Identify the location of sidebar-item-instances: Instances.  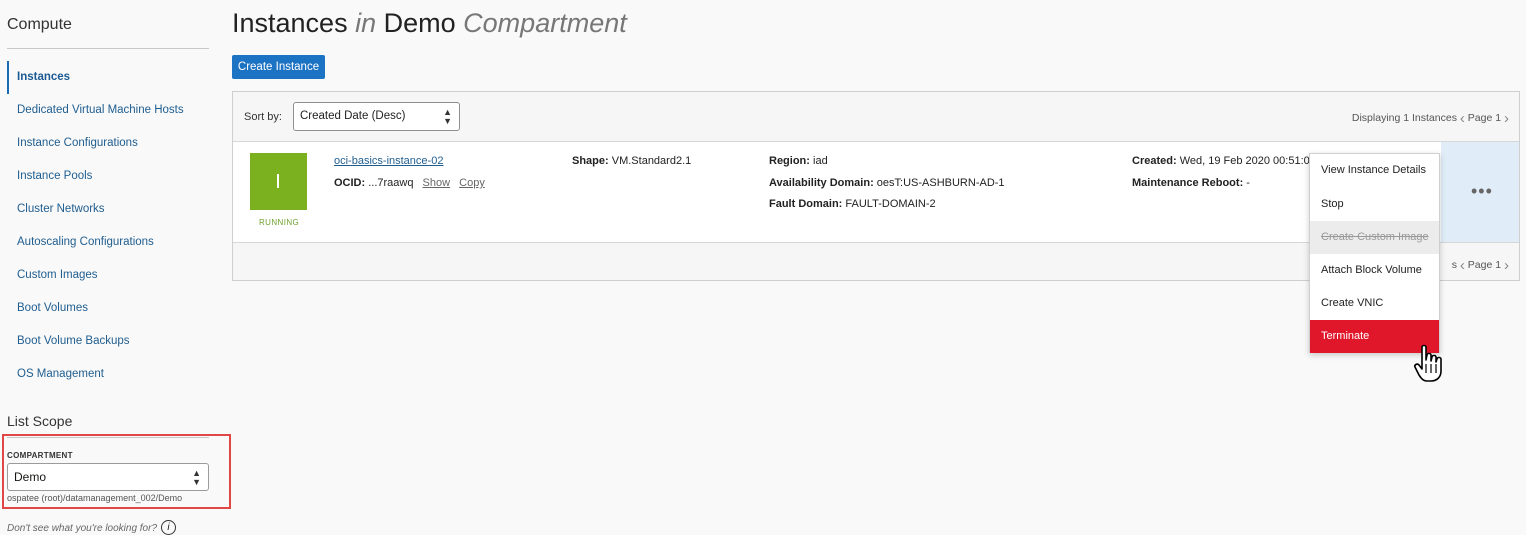
(108, 77).